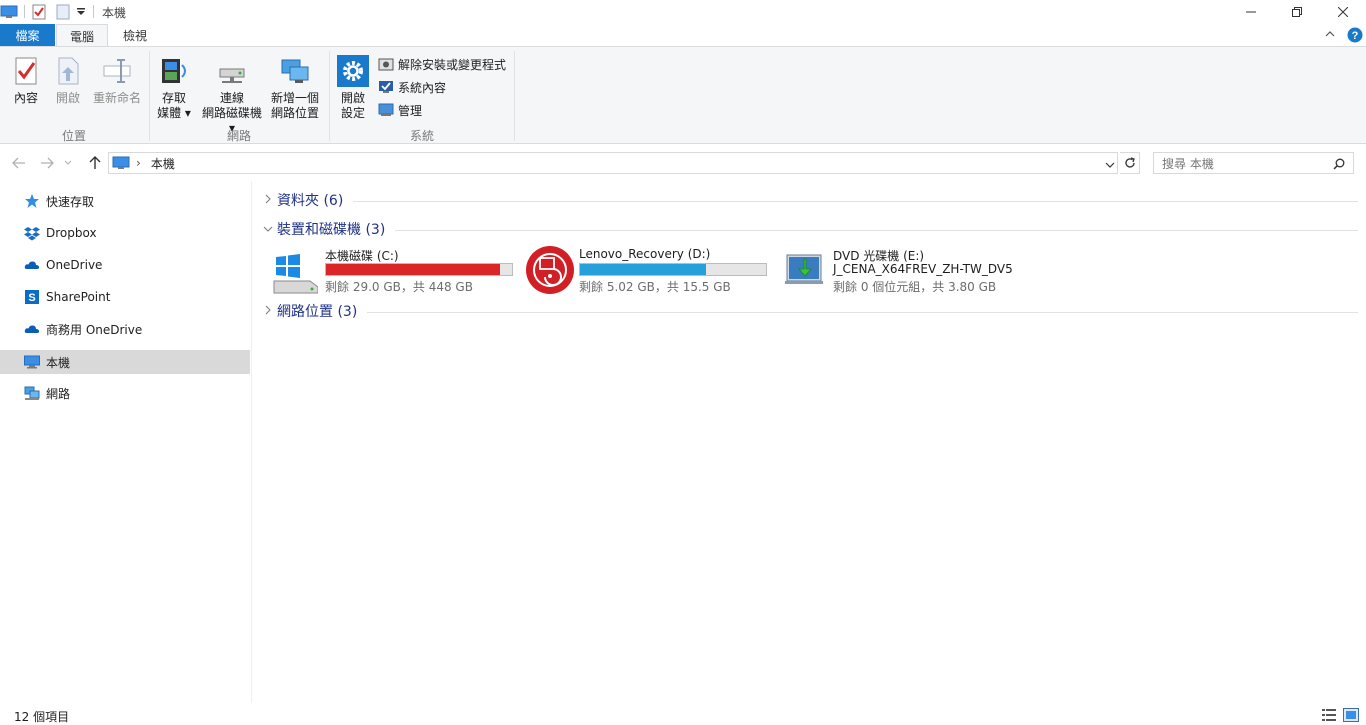 The height and width of the screenshot is (725, 1366). I want to click on drive-usage-bar, so click(673, 269).